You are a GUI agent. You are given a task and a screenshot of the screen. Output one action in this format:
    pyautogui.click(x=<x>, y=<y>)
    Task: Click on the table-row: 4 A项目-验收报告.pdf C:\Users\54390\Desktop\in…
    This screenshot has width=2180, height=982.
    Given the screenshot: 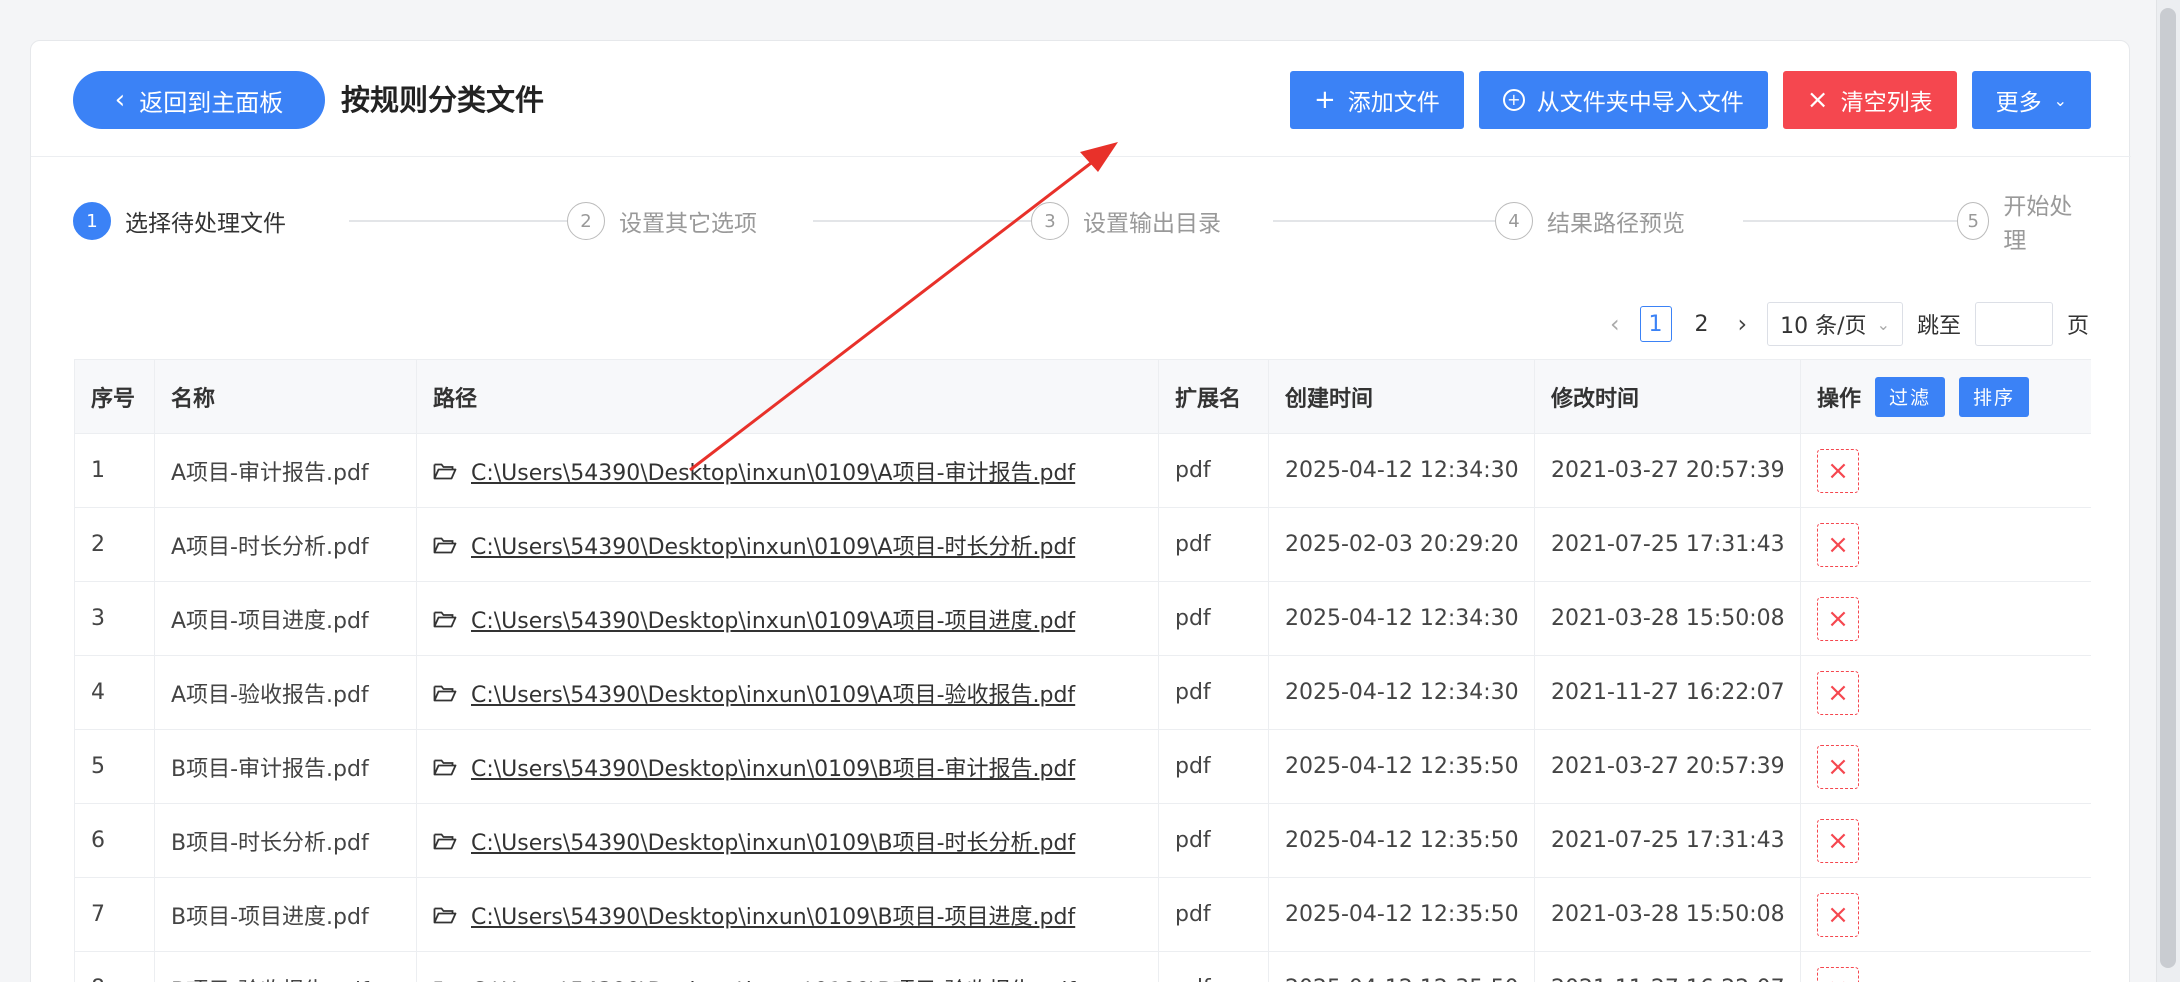 What is the action you would take?
    pyautogui.click(x=1082, y=692)
    